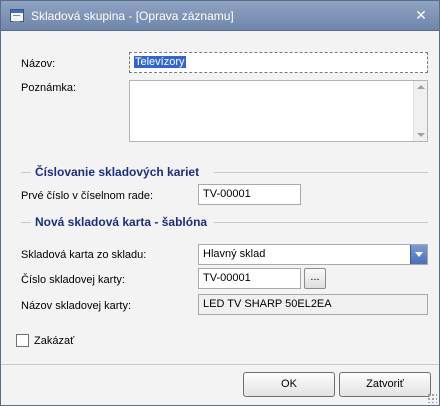 The image size is (440, 406). I want to click on card-number-input: TV-00001, so click(249, 278).